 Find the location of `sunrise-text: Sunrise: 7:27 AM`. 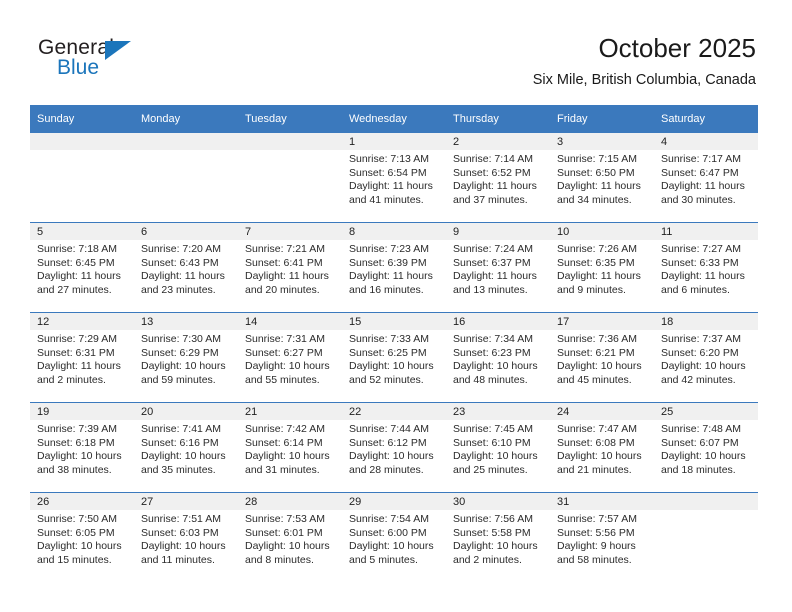

sunrise-text: Sunrise: 7:27 AM is located at coordinates (701, 249).